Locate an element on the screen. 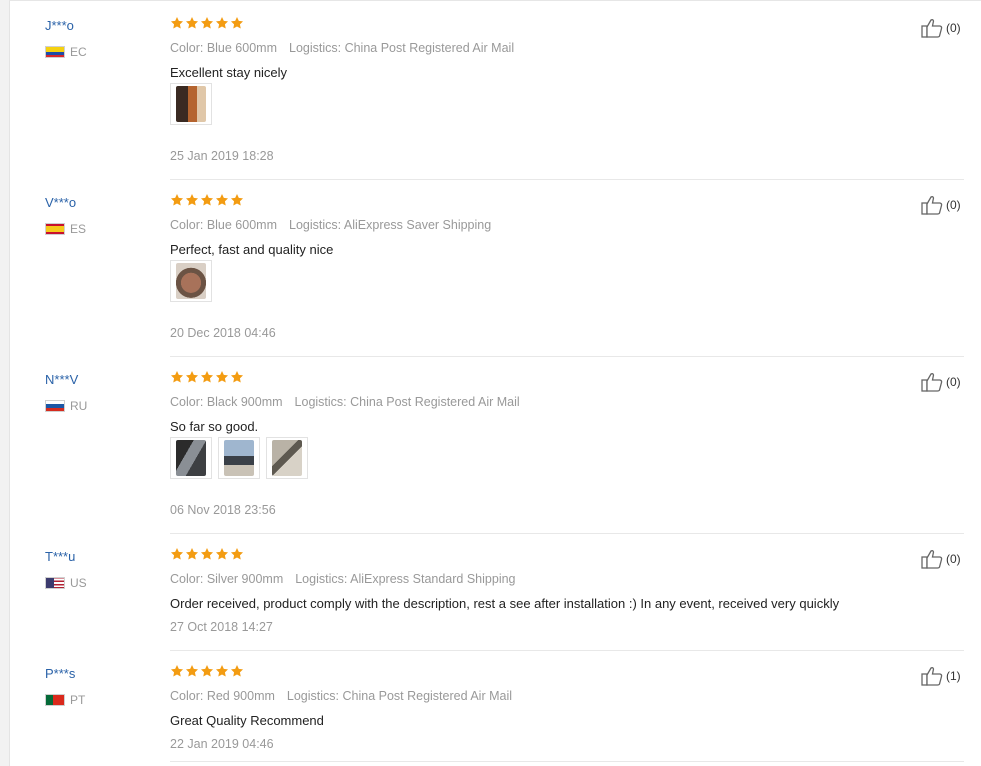  helpful-button: (1) is located at coordinates (941, 676).